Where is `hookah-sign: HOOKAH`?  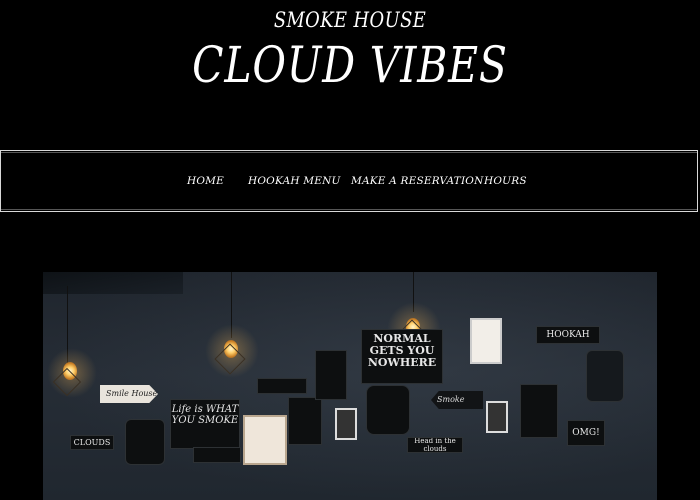
hookah-sign: HOOKAH is located at coordinates (568, 335).